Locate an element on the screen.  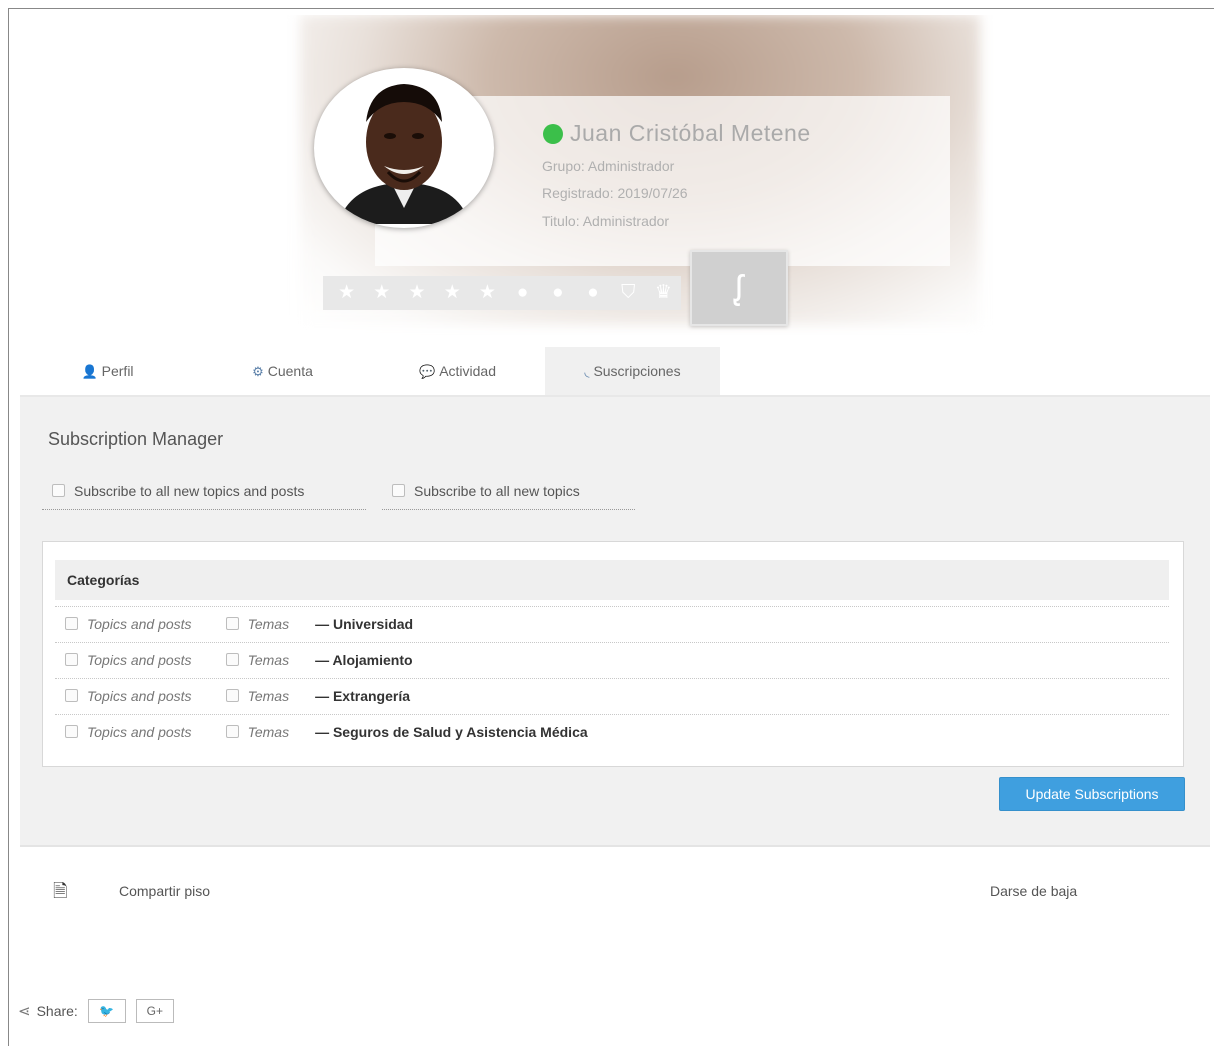
shield-icon: ⛉ is located at coordinates (628, 292).